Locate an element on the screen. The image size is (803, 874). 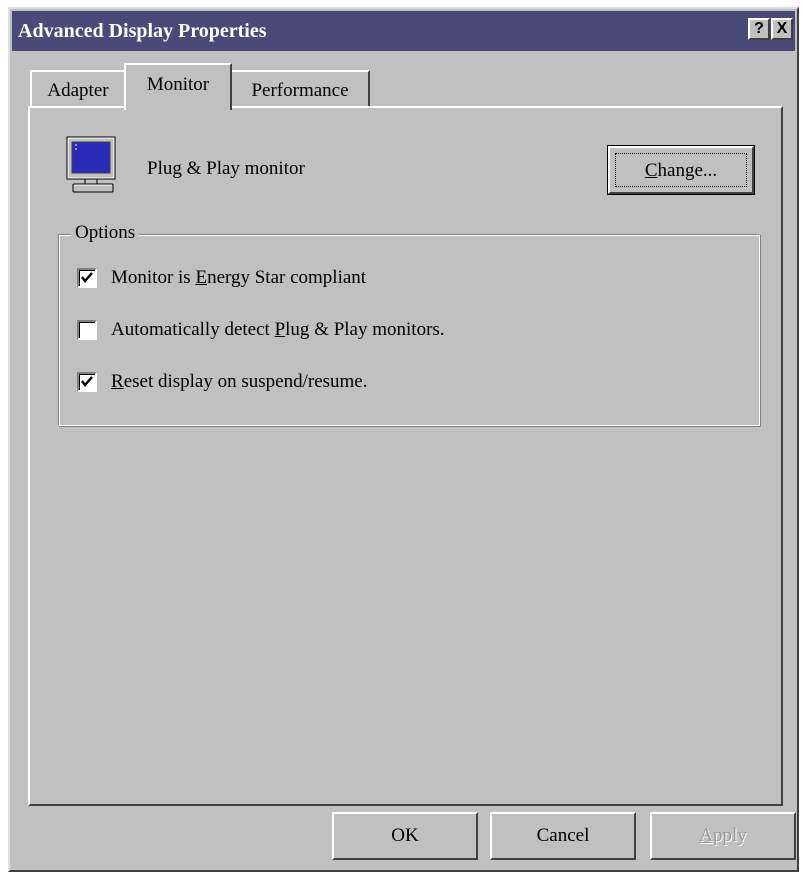
help-icon: ? is located at coordinates (759, 28).